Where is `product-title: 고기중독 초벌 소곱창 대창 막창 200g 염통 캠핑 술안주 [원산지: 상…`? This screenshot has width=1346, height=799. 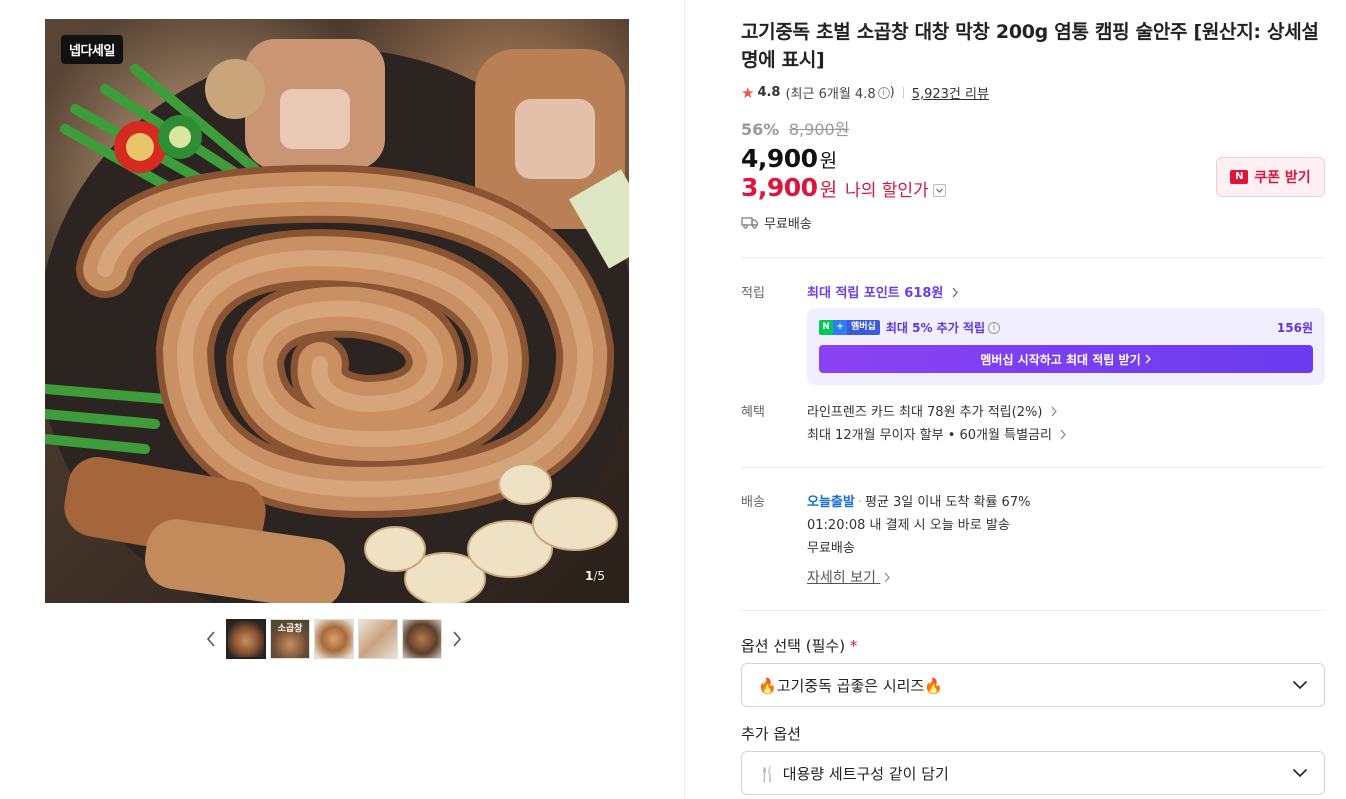
product-title: 고기중독 초벌 소곱창 대창 막창 200g 염통 캠핑 술안주 [원산지: 상… is located at coordinates (1030, 46).